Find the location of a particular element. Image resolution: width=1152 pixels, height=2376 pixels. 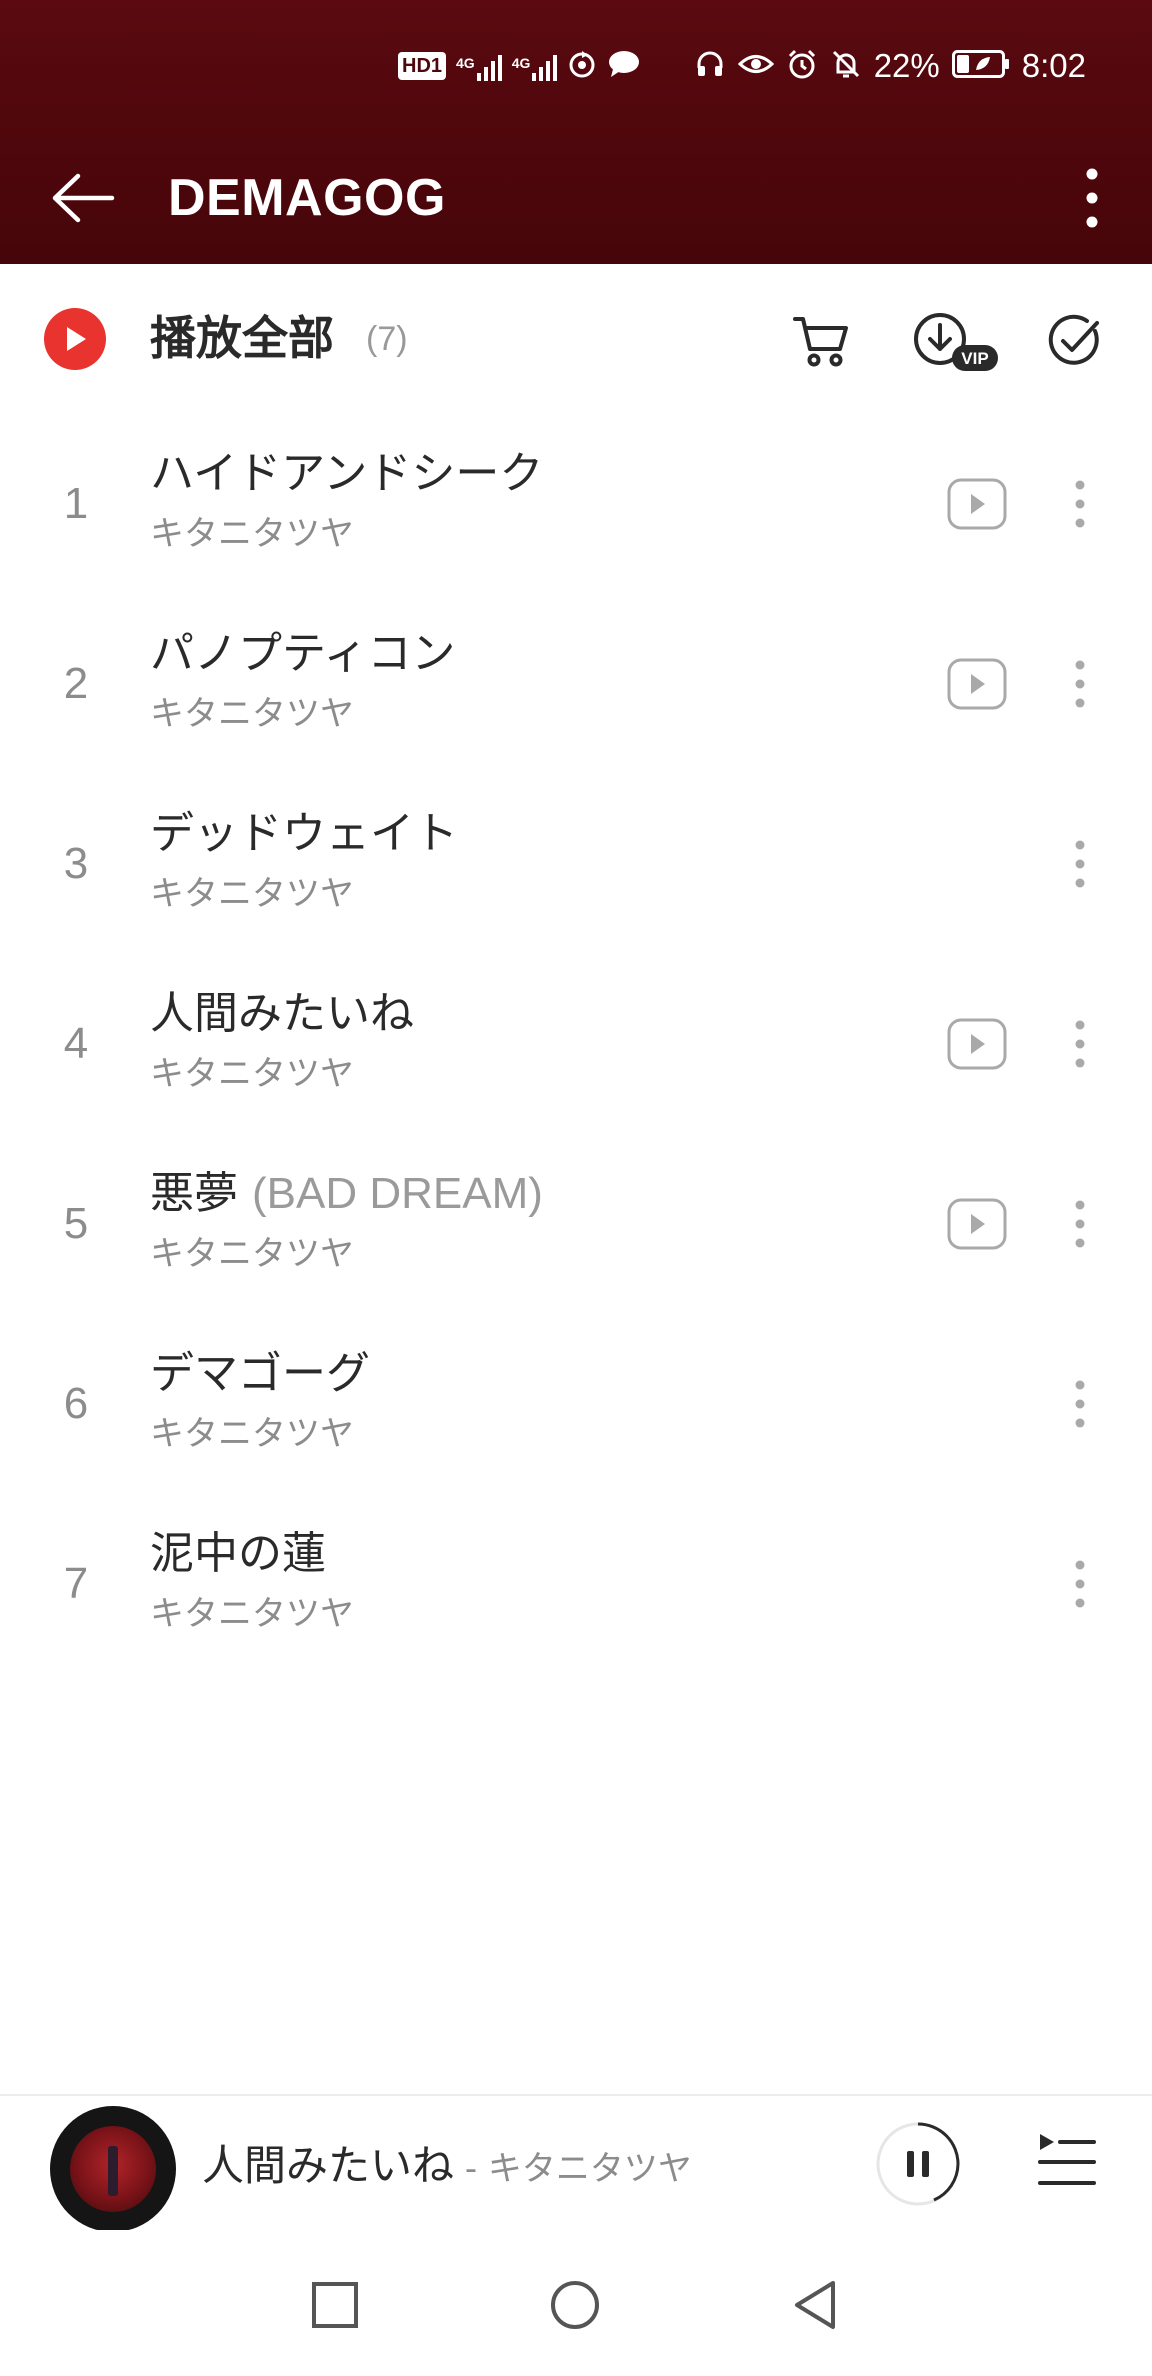

back-nav-button is located at coordinates (815, 2305).